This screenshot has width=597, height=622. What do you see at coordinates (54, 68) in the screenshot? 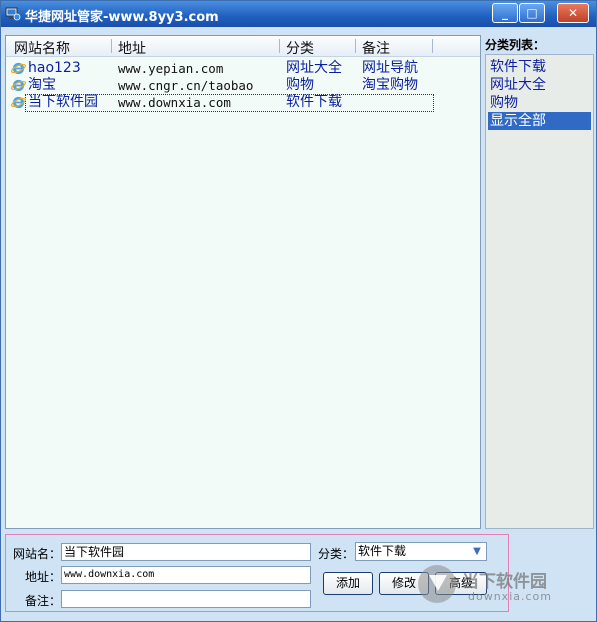
I see `row-name: hao123` at bounding box center [54, 68].